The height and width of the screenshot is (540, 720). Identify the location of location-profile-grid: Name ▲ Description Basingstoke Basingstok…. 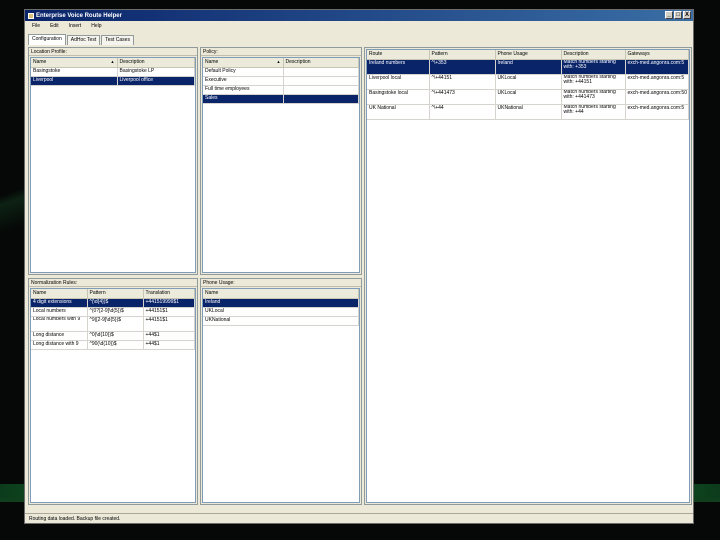
(113, 165).